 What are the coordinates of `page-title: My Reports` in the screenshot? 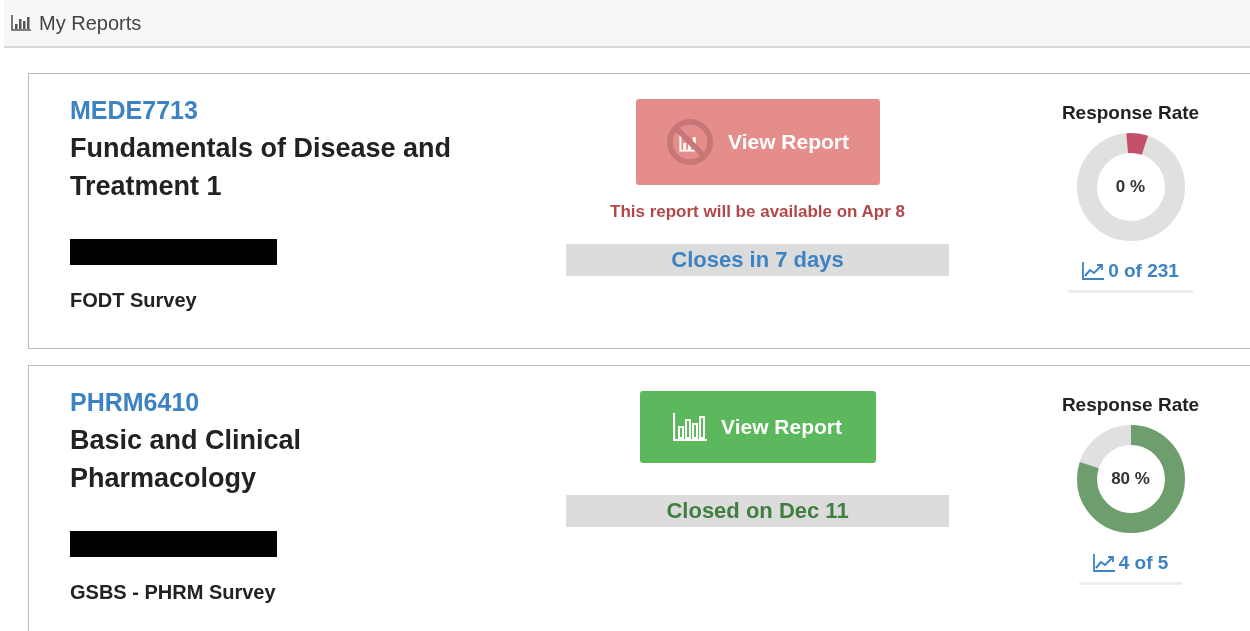 It's located at (90, 23).